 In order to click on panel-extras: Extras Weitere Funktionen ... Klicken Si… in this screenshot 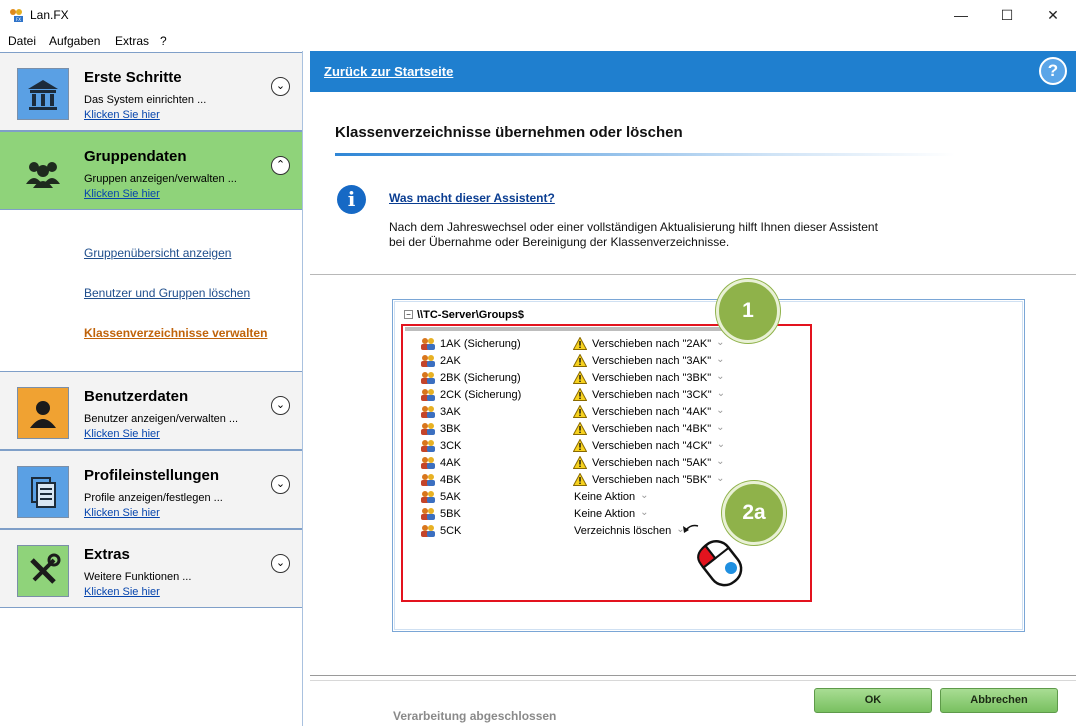, I will do `click(151, 568)`.